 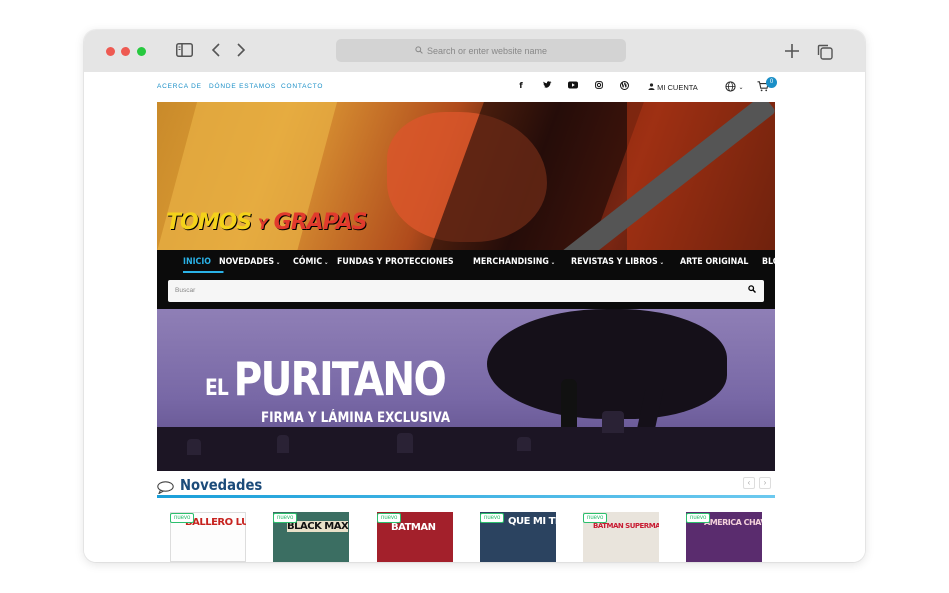 What do you see at coordinates (217, 388) in the screenshot?
I see `banner-title-prefix: EL` at bounding box center [217, 388].